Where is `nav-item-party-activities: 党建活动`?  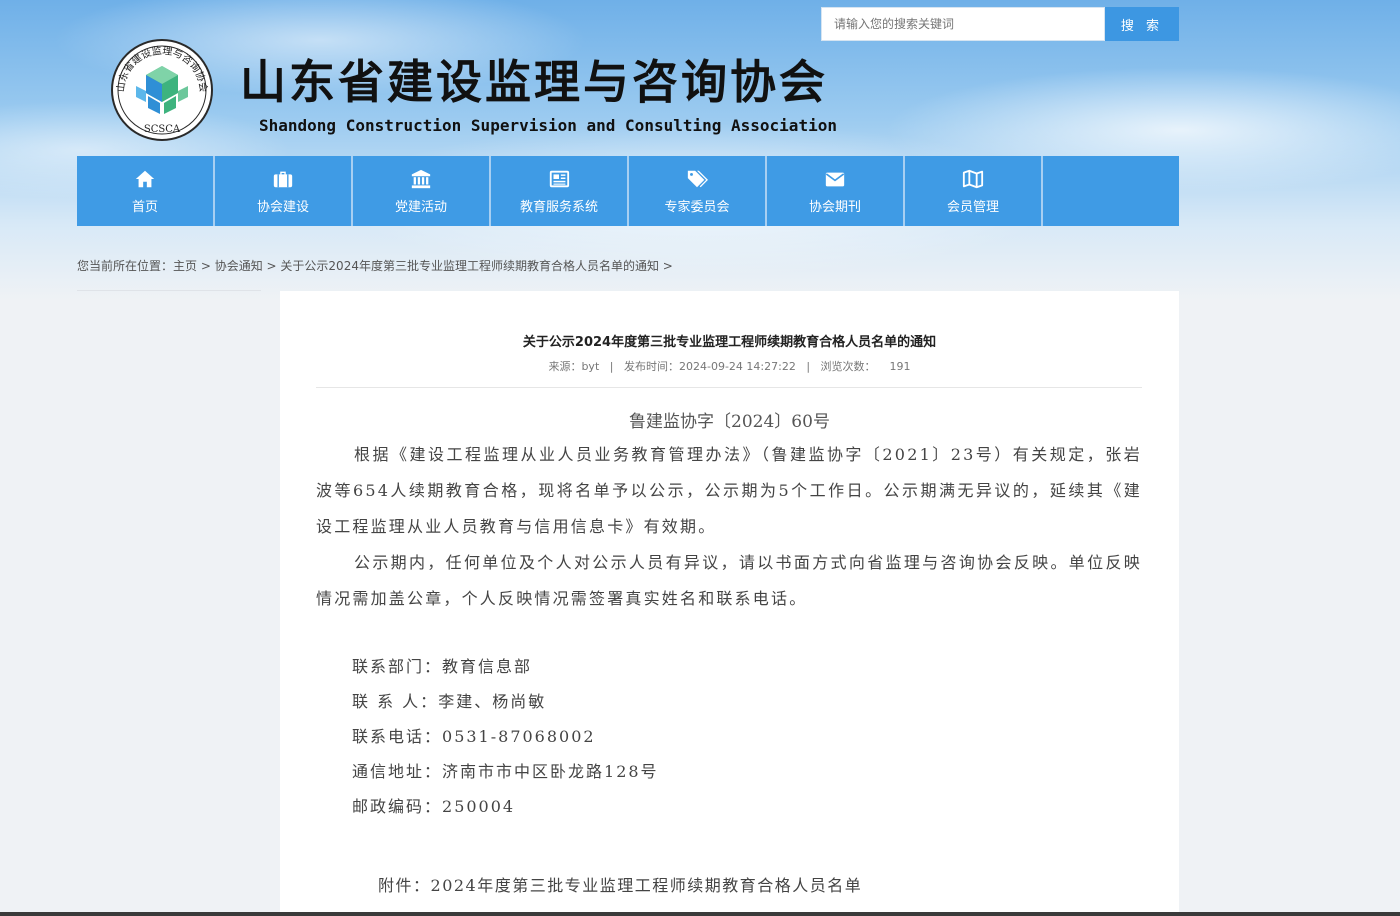
nav-item-party-activities: 党建活动 is located at coordinates (422, 191).